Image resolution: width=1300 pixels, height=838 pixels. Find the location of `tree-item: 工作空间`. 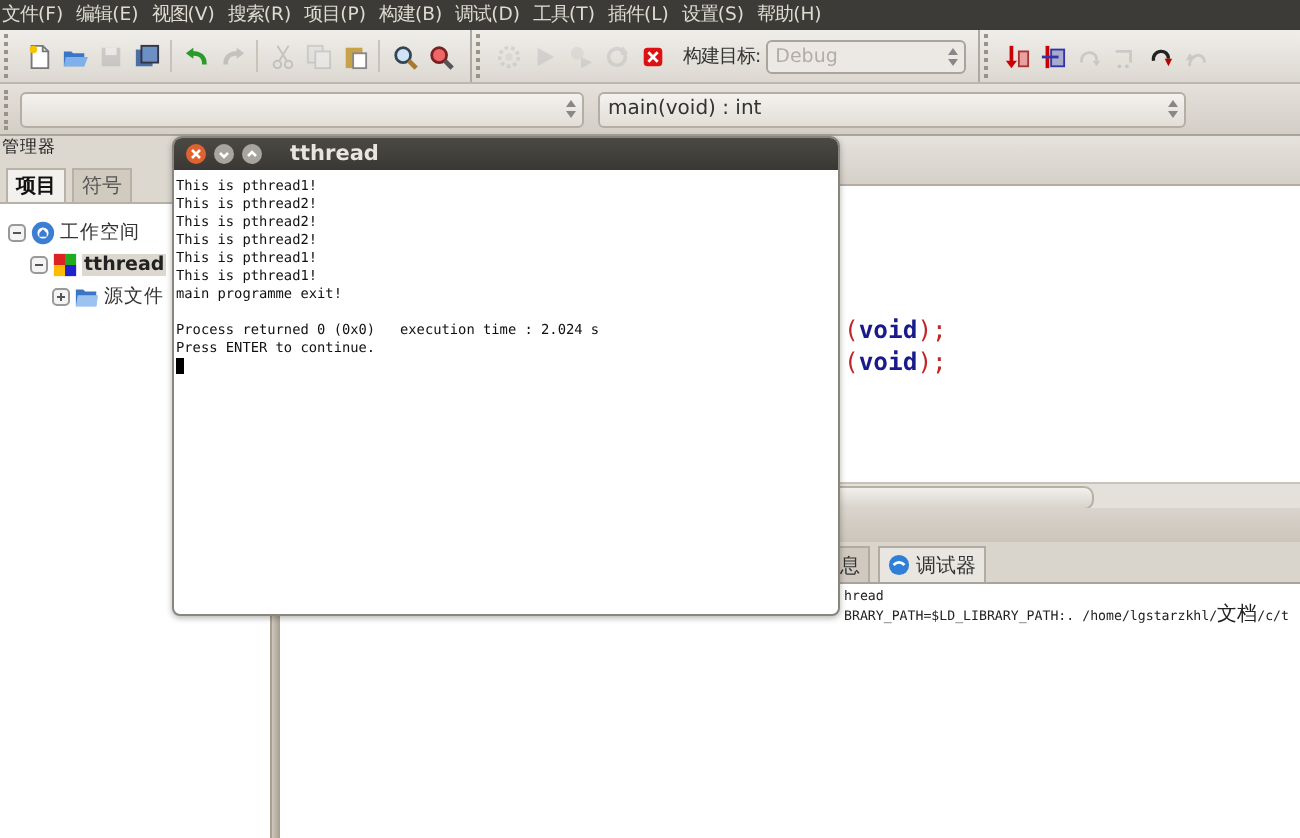

tree-item: 工作空间 is located at coordinates (100, 232).